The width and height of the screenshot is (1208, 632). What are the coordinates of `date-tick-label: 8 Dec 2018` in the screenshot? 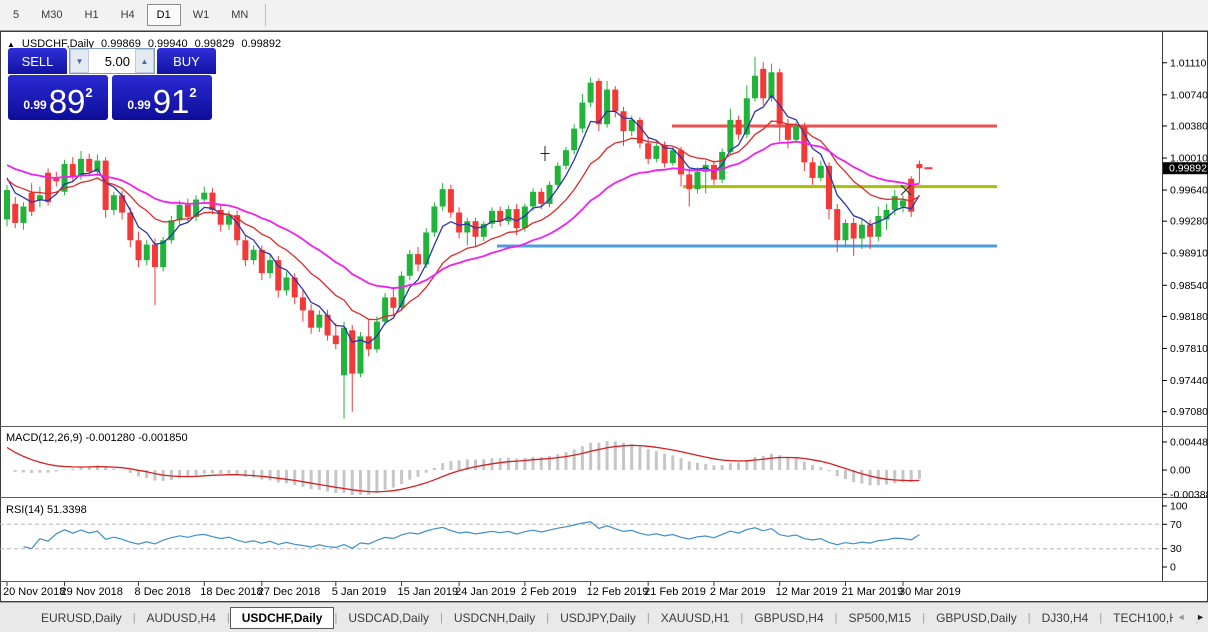 It's located at (163, 592).